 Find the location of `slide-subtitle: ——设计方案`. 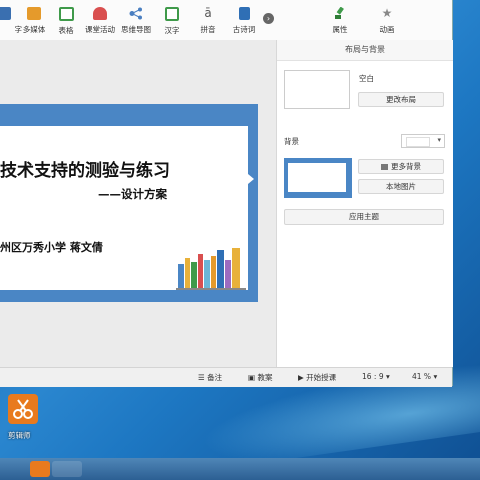

slide-subtitle: ——设计方案 is located at coordinates (132, 194).